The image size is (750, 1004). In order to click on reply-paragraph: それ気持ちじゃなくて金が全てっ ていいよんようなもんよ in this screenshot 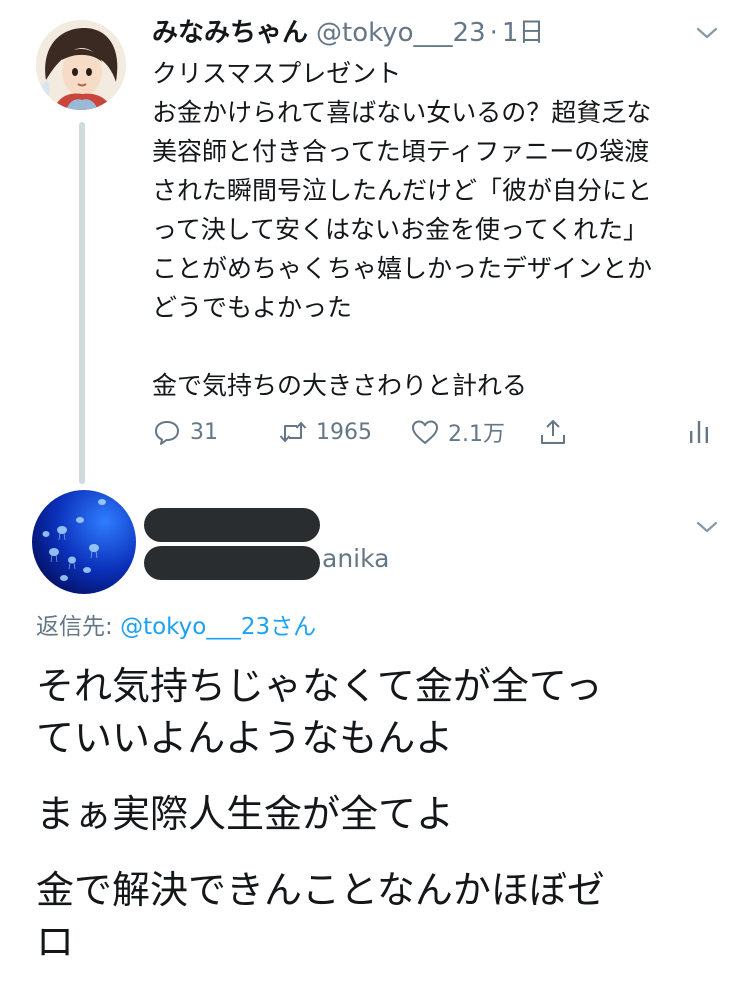, I will do `click(381, 712)`.